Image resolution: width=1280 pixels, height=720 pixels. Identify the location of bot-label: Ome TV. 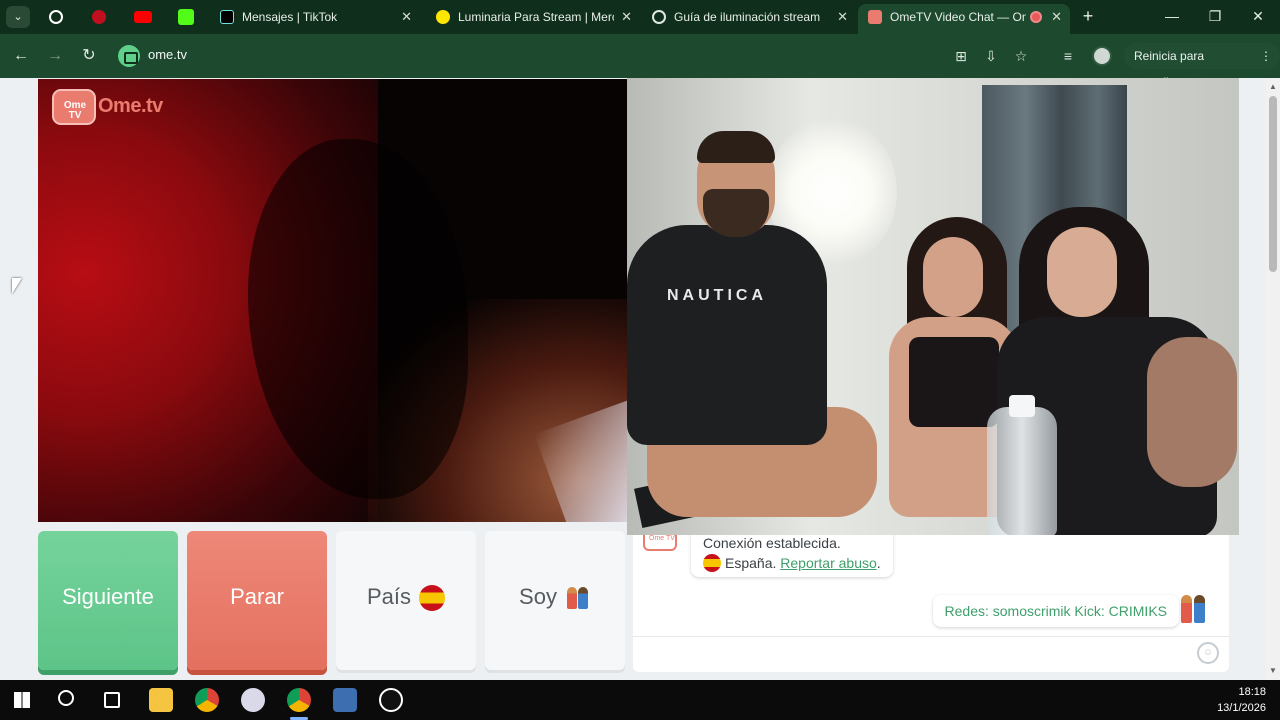
(662, 538).